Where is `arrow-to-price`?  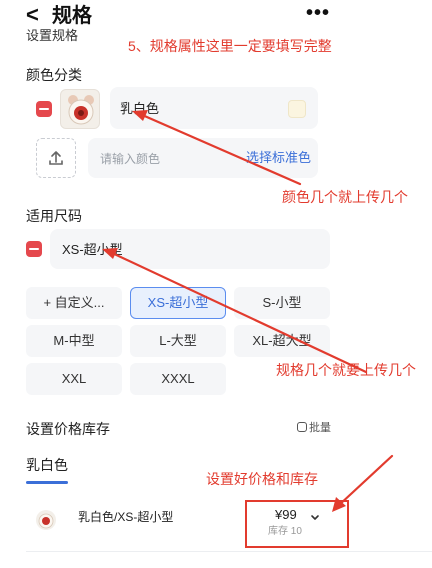
arrow-to-price is located at coordinates (365, 481).